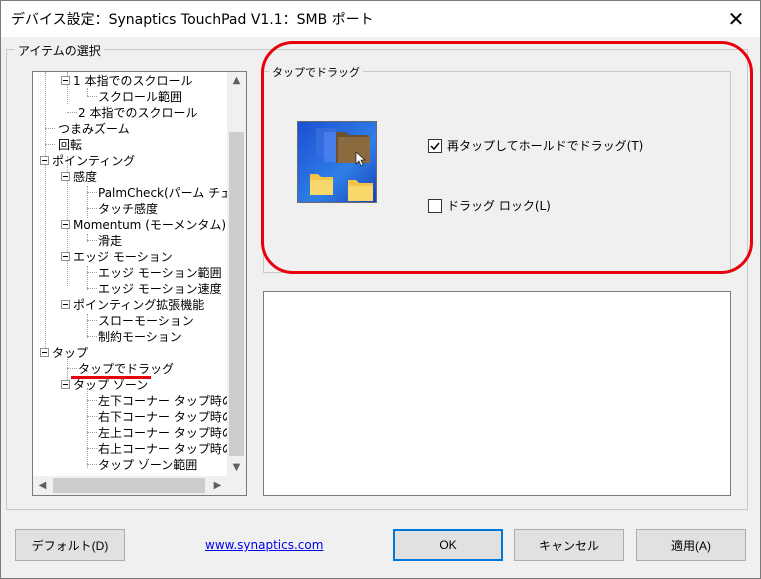 Image resolution: width=761 pixels, height=579 pixels. I want to click on tree-item-bottom-right-corner: 右下コーナー タップ時の動作, so click(171, 417).